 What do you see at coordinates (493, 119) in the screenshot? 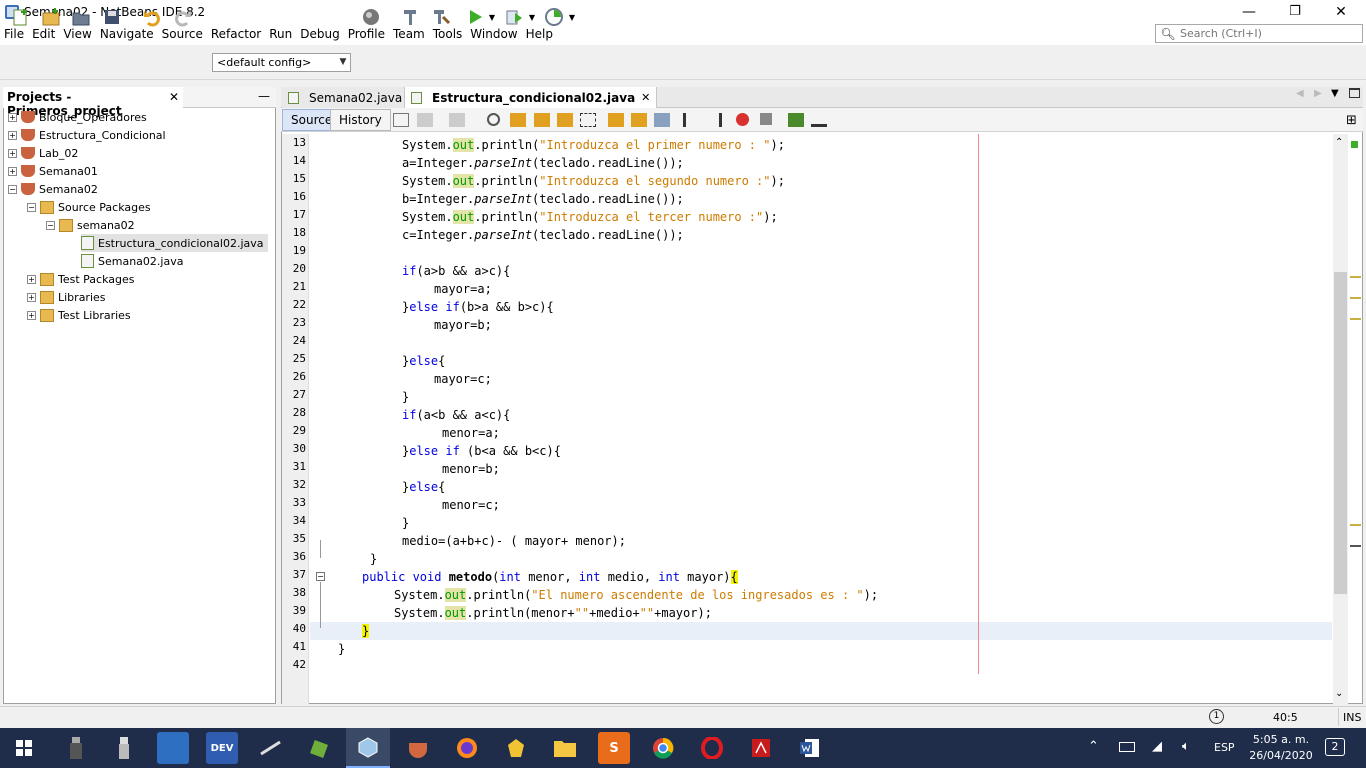
I see `find-icon` at bounding box center [493, 119].